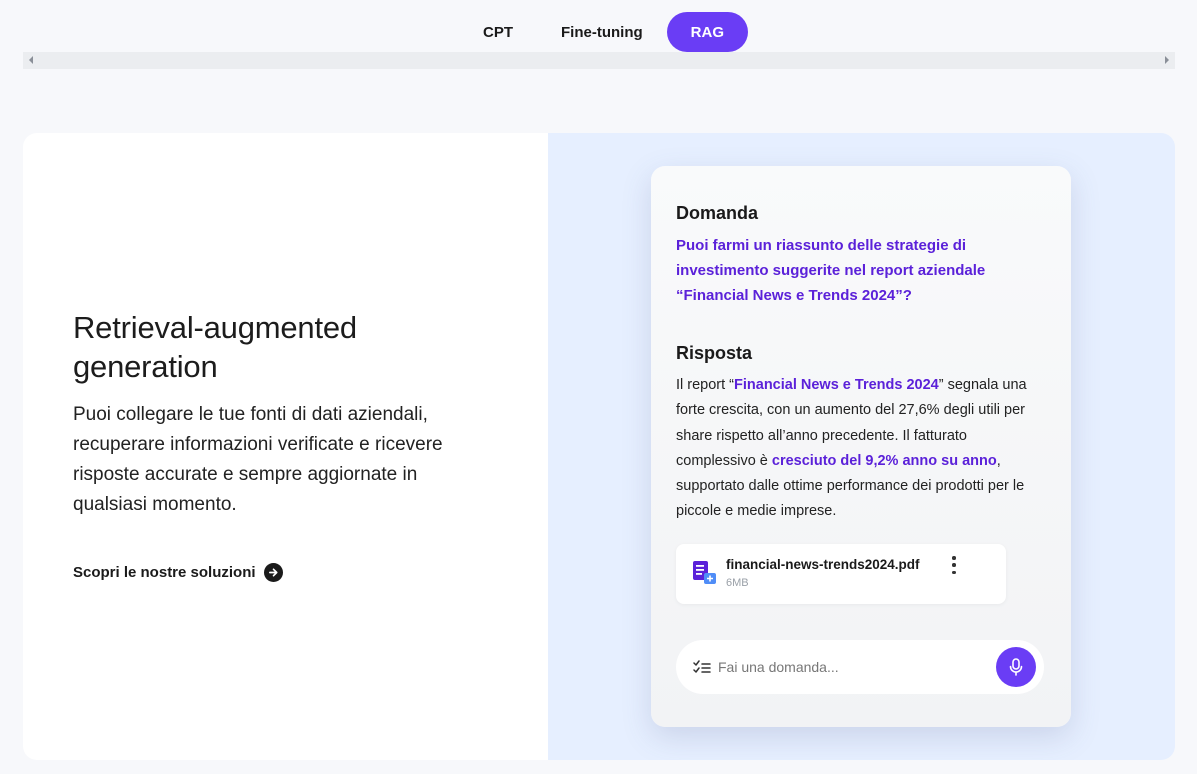  Describe the element at coordinates (498, 32) in the screenshot. I see `tab-cpt: CPT` at that location.